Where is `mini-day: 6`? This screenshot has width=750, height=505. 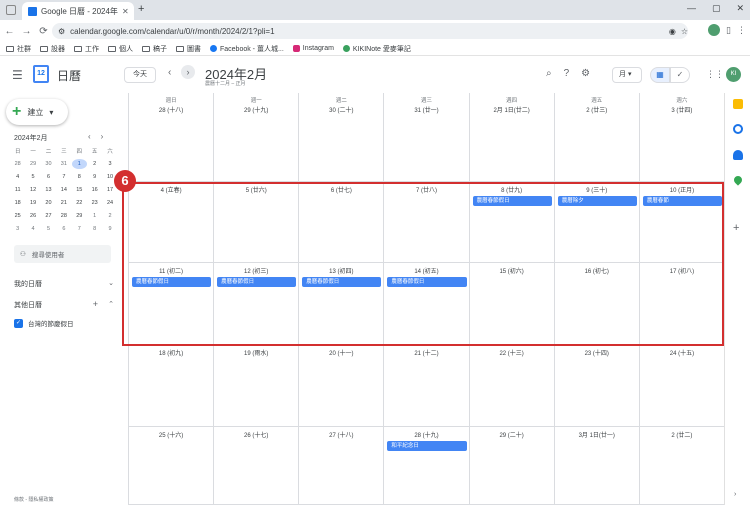
mini-day: 6 is located at coordinates (63, 229).